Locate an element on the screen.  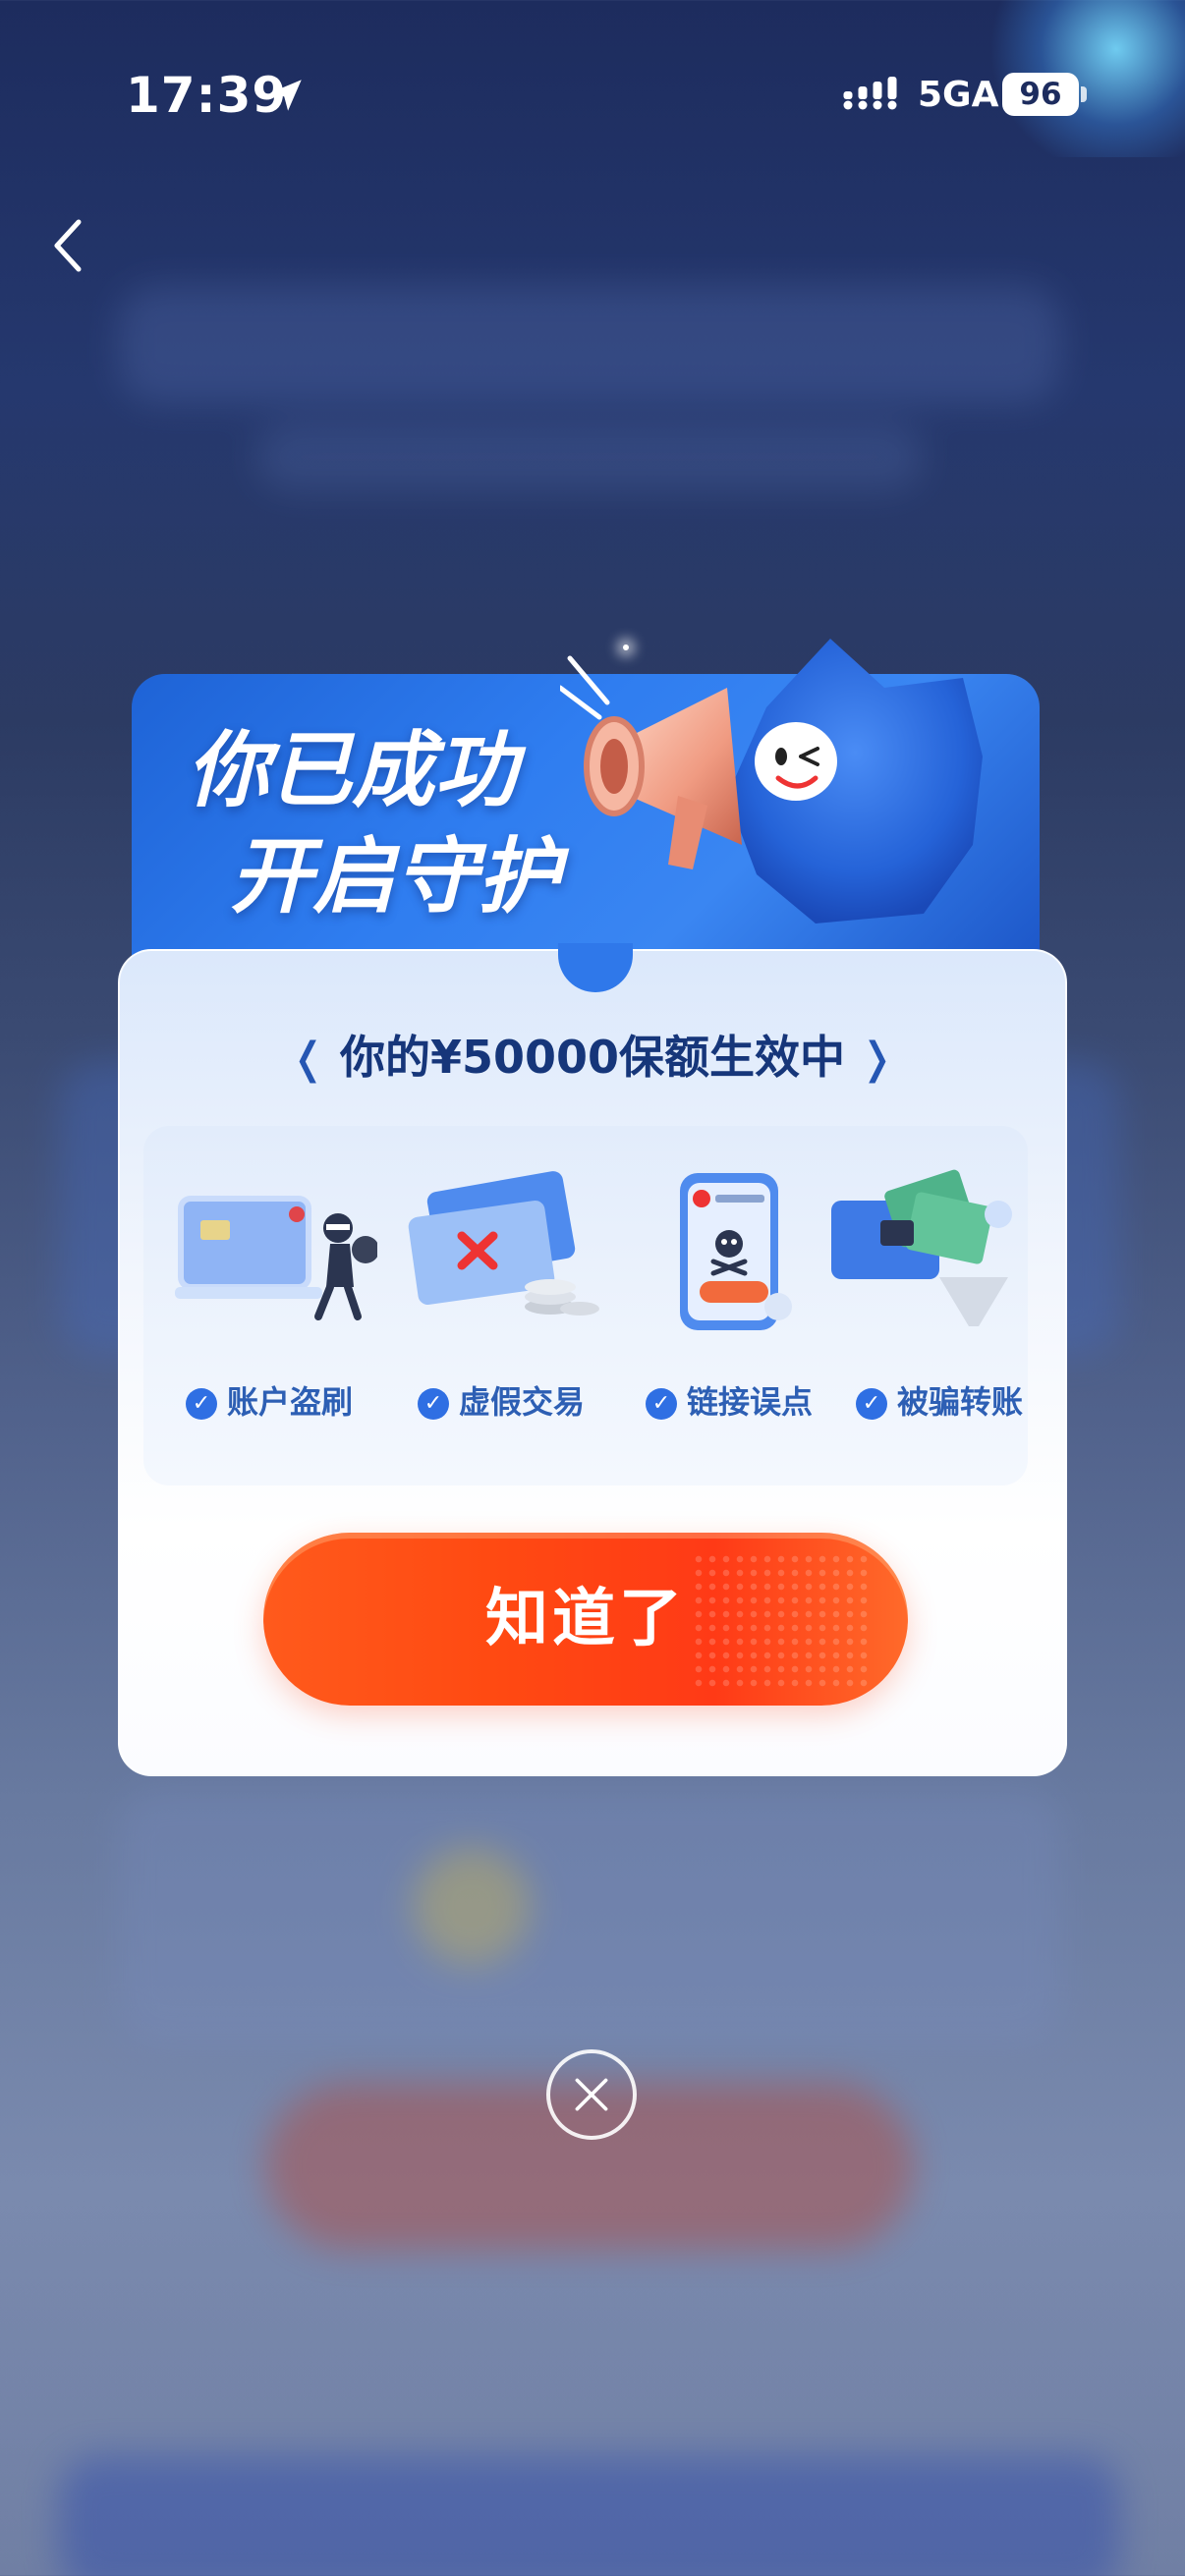
risk-label: ✓ 虚假交易 is located at coordinates (501, 1400).